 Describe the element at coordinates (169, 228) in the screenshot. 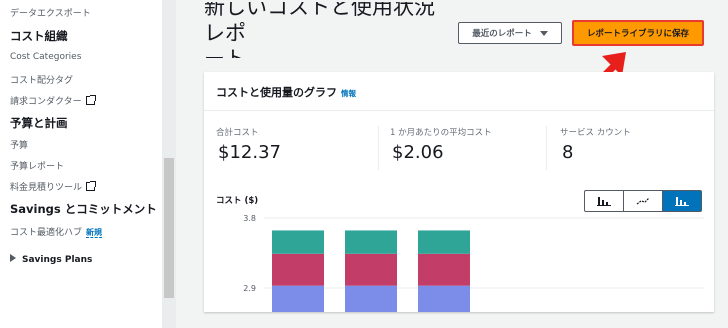

I see `sidebar-scrollbar-thumb` at that location.